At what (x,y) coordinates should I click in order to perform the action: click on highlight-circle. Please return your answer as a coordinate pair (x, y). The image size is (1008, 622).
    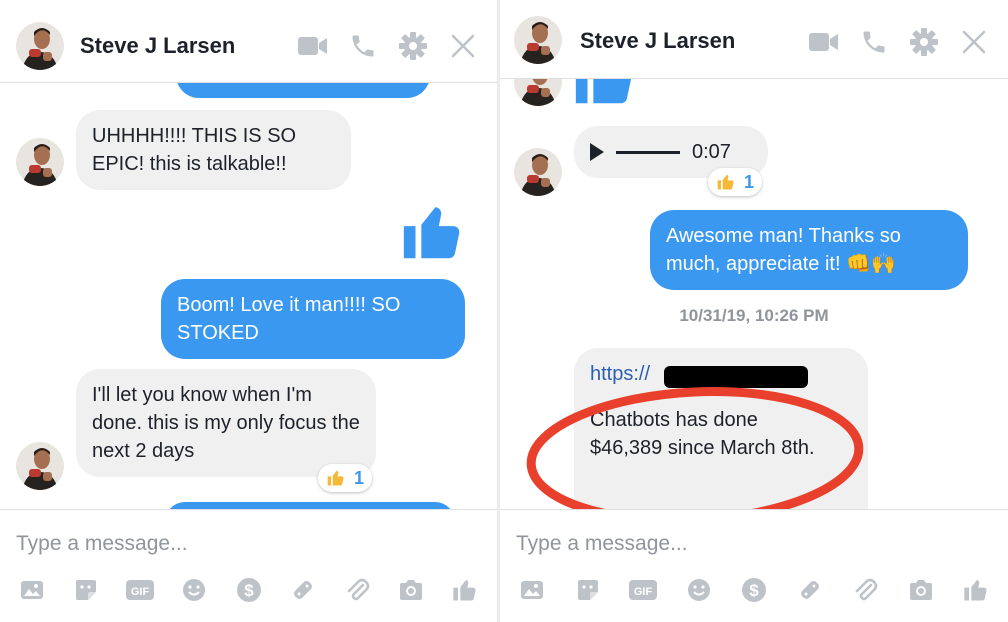
    Looking at the image, I should click on (695, 448).